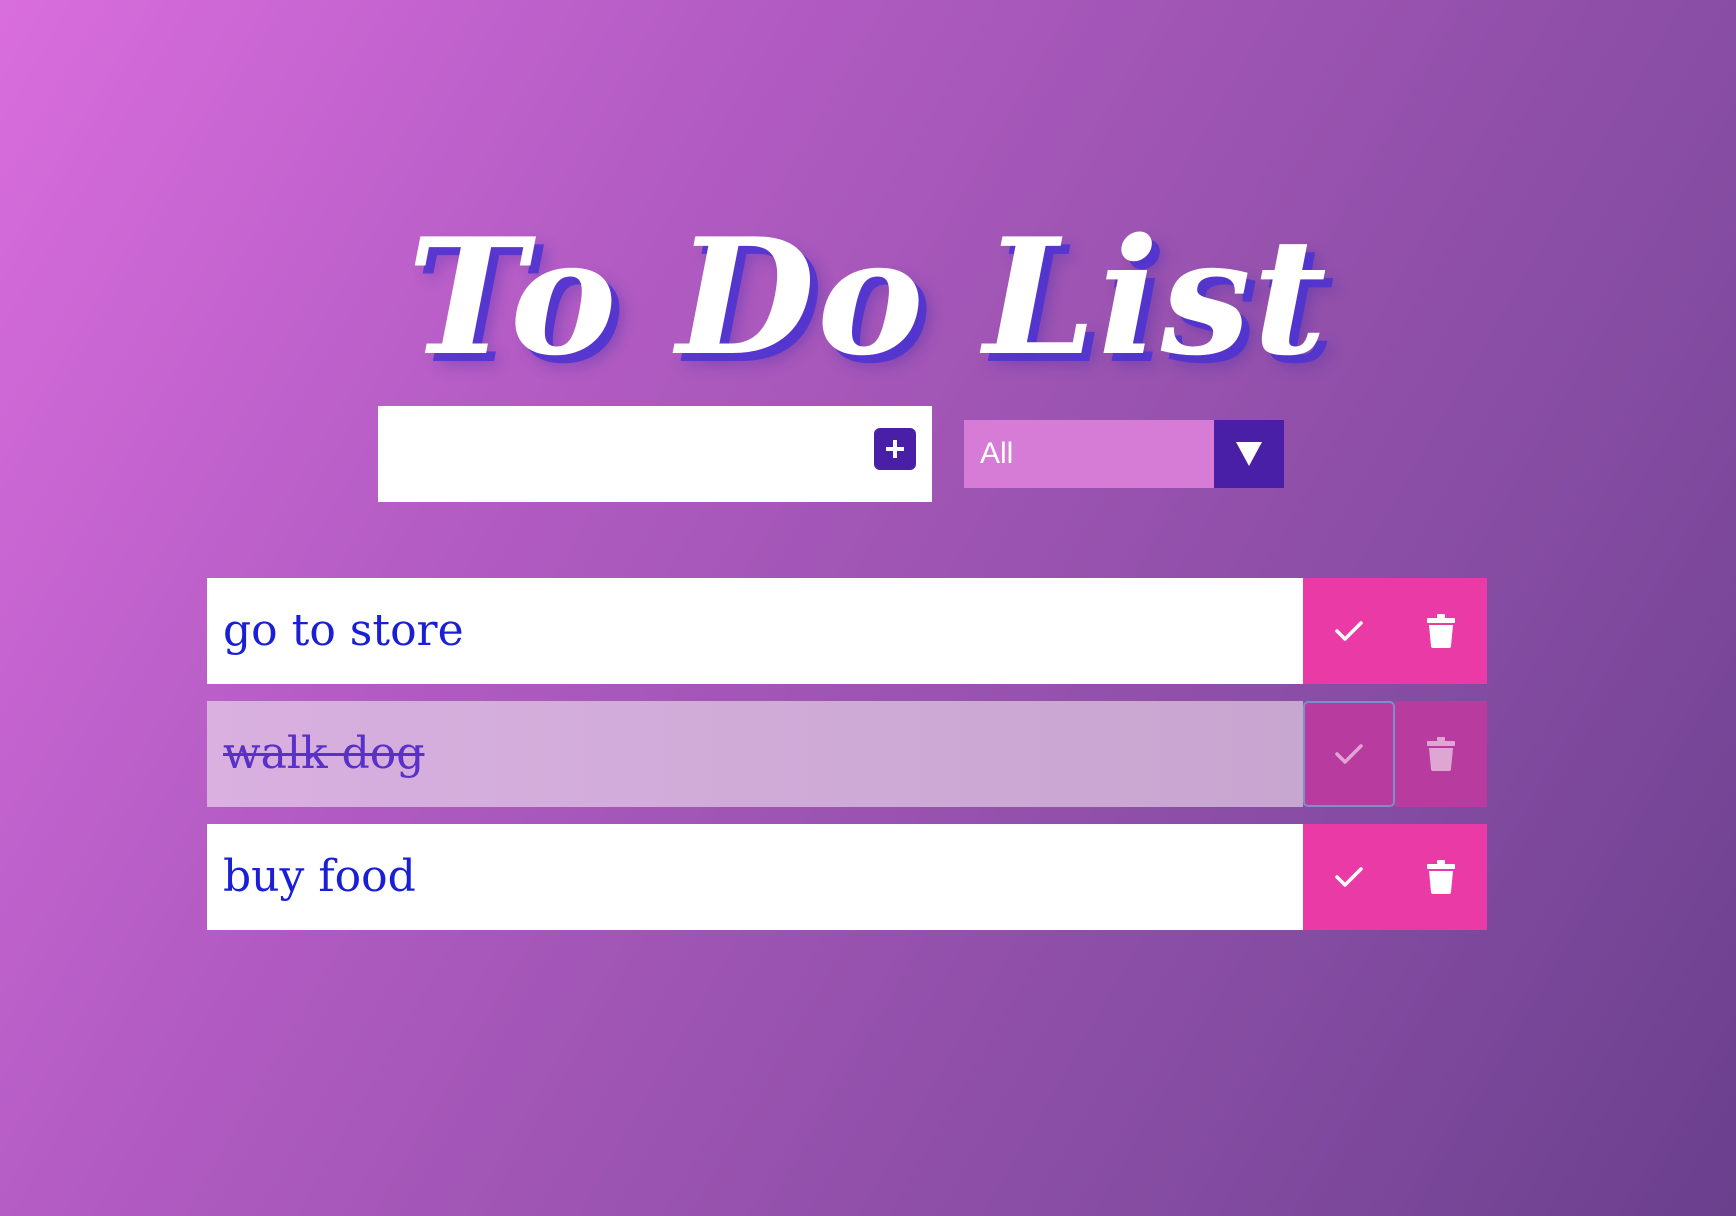 This screenshot has height=1216, width=1736. What do you see at coordinates (1124, 454) in the screenshot?
I see `filter-select: All` at bounding box center [1124, 454].